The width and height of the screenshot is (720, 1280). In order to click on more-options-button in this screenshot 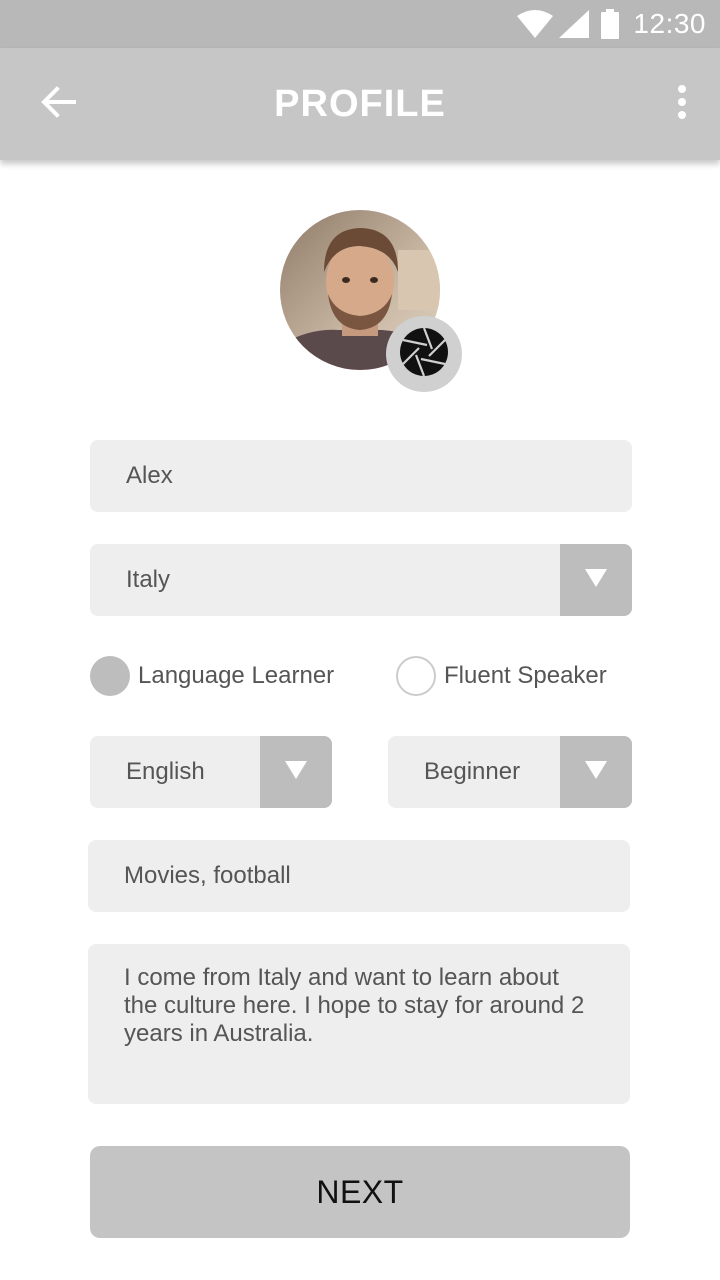, I will do `click(682, 104)`.